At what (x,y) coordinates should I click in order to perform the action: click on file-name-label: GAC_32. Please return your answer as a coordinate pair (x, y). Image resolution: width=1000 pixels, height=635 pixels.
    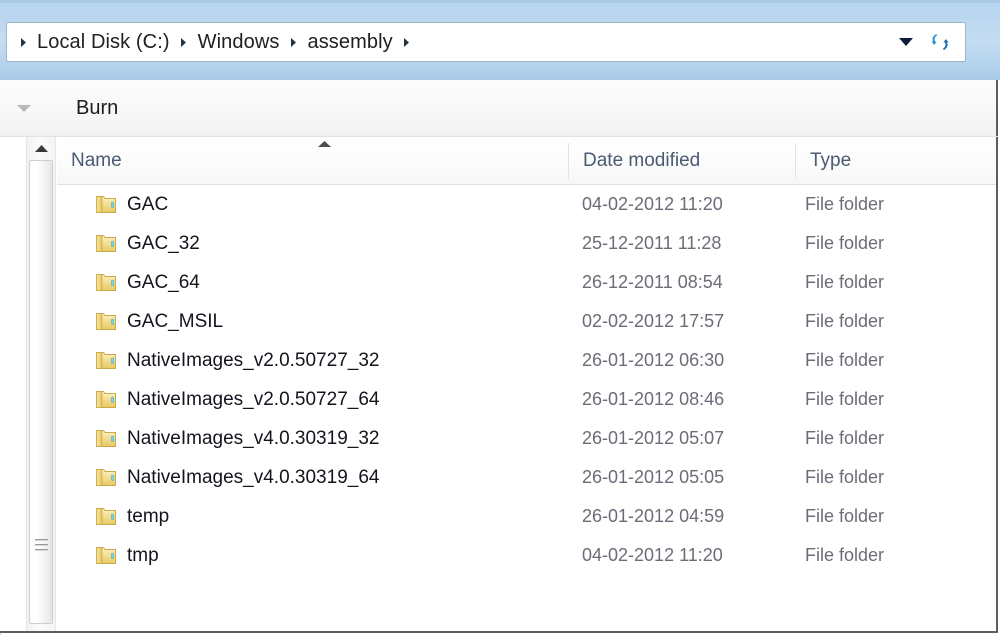
    Looking at the image, I should click on (163, 243).